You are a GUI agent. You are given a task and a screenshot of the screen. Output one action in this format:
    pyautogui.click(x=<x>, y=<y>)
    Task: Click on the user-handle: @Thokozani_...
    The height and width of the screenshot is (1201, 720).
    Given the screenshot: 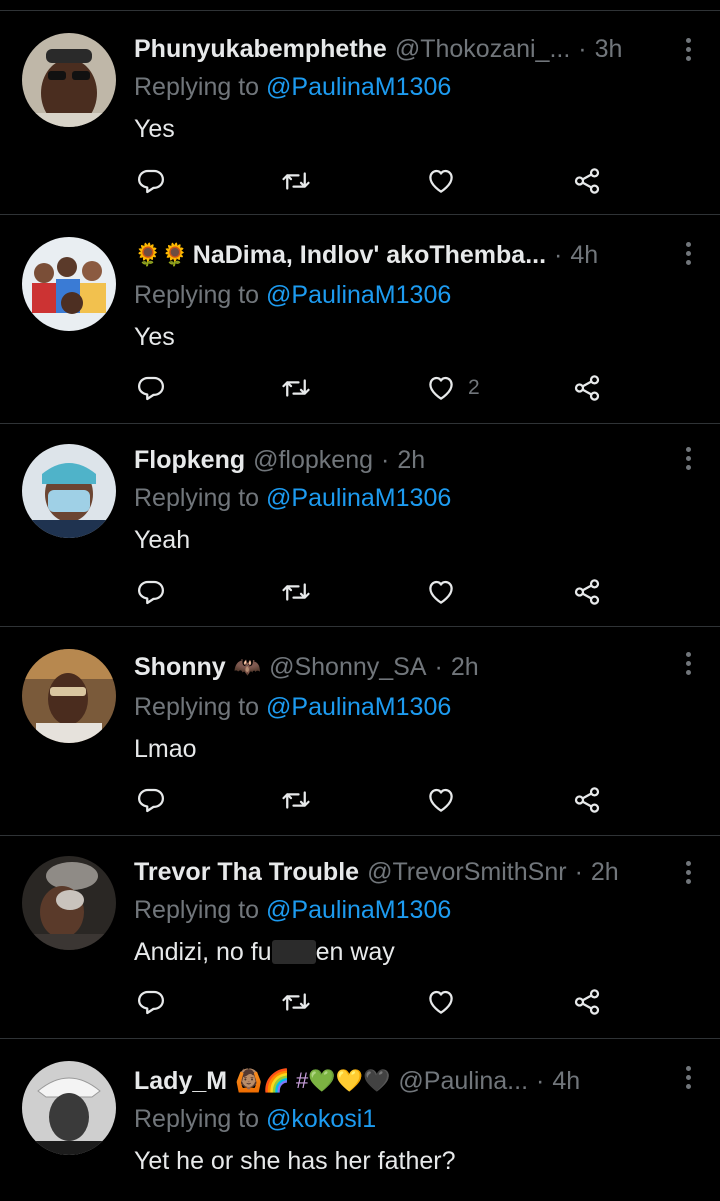 What is the action you would take?
    pyautogui.click(x=482, y=49)
    